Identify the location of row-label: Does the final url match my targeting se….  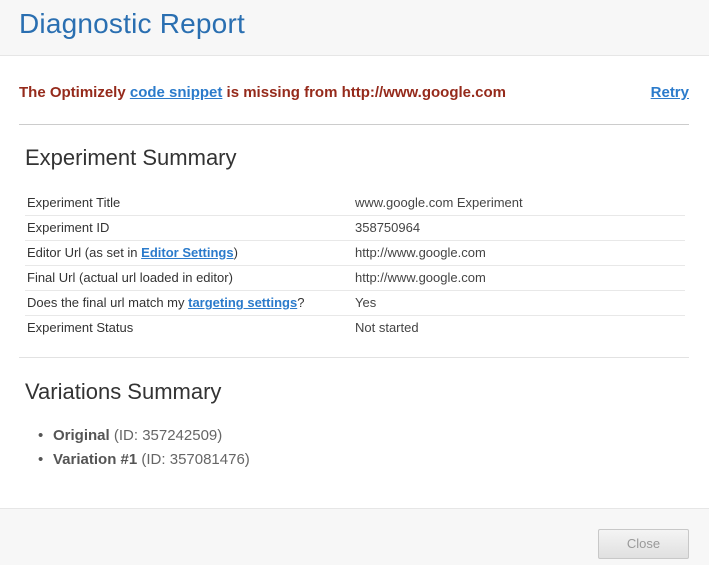
(189, 303).